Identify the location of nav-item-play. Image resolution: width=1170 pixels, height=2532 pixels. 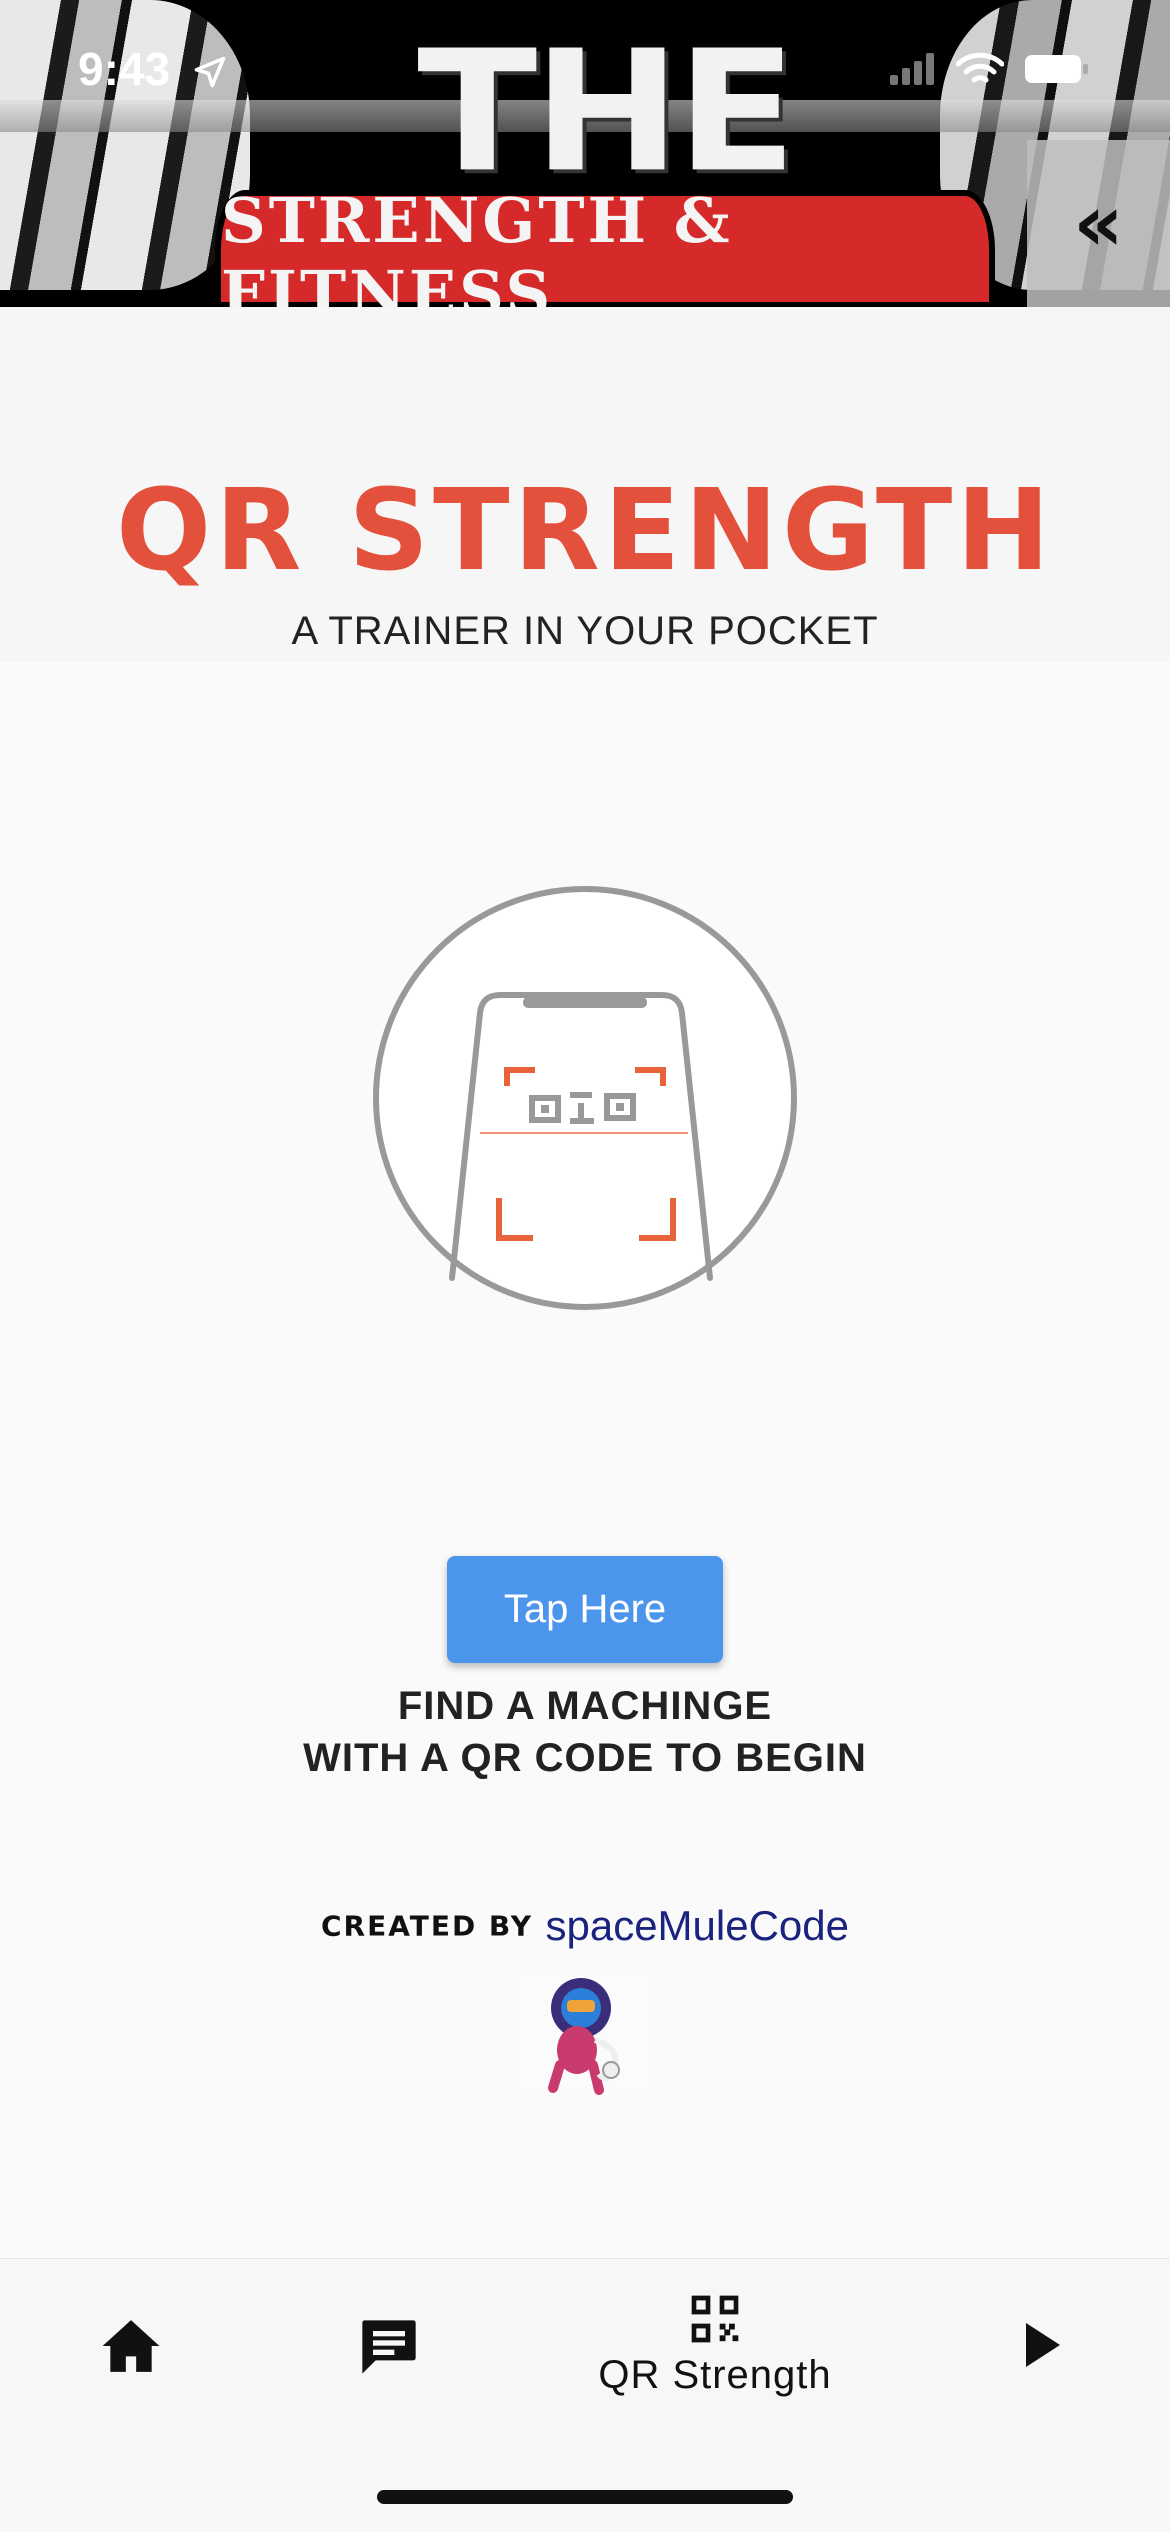
(1042, 2345).